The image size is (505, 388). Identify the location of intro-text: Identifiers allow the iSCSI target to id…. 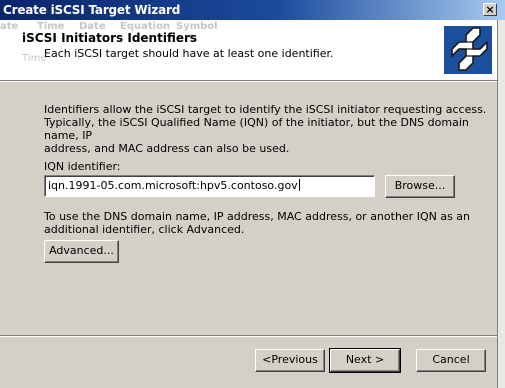
(274, 129).